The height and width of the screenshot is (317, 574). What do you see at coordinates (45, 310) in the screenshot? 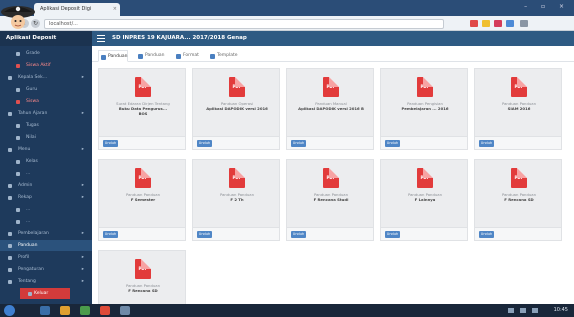
I see `explorer-icon` at bounding box center [45, 310].